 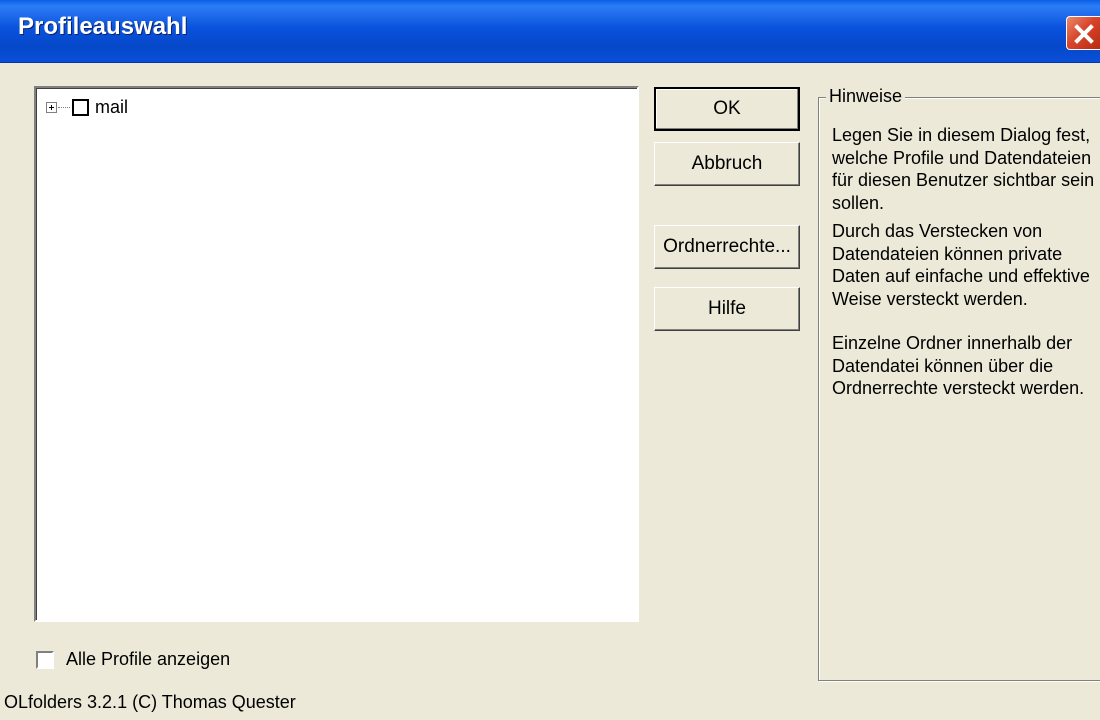 I want to click on show-all-profiles-checkbox, so click(x=45, y=659).